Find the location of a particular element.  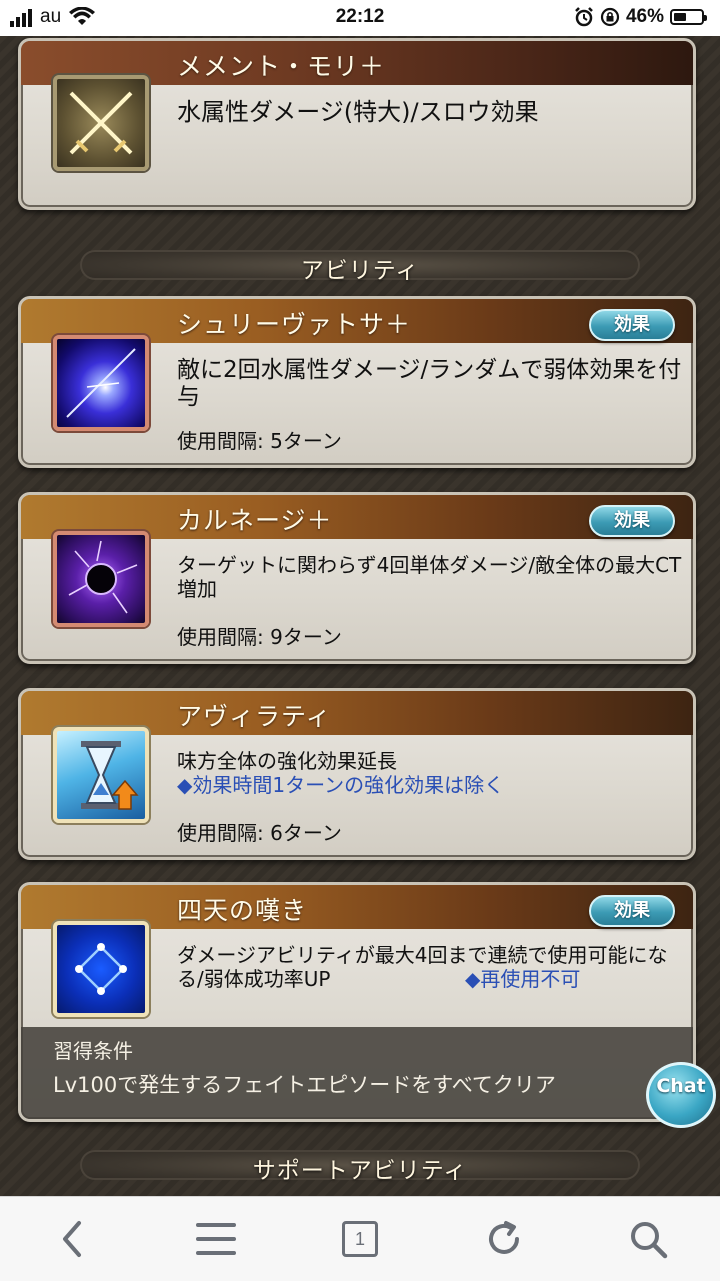

reload-icon is located at coordinates (504, 1239).